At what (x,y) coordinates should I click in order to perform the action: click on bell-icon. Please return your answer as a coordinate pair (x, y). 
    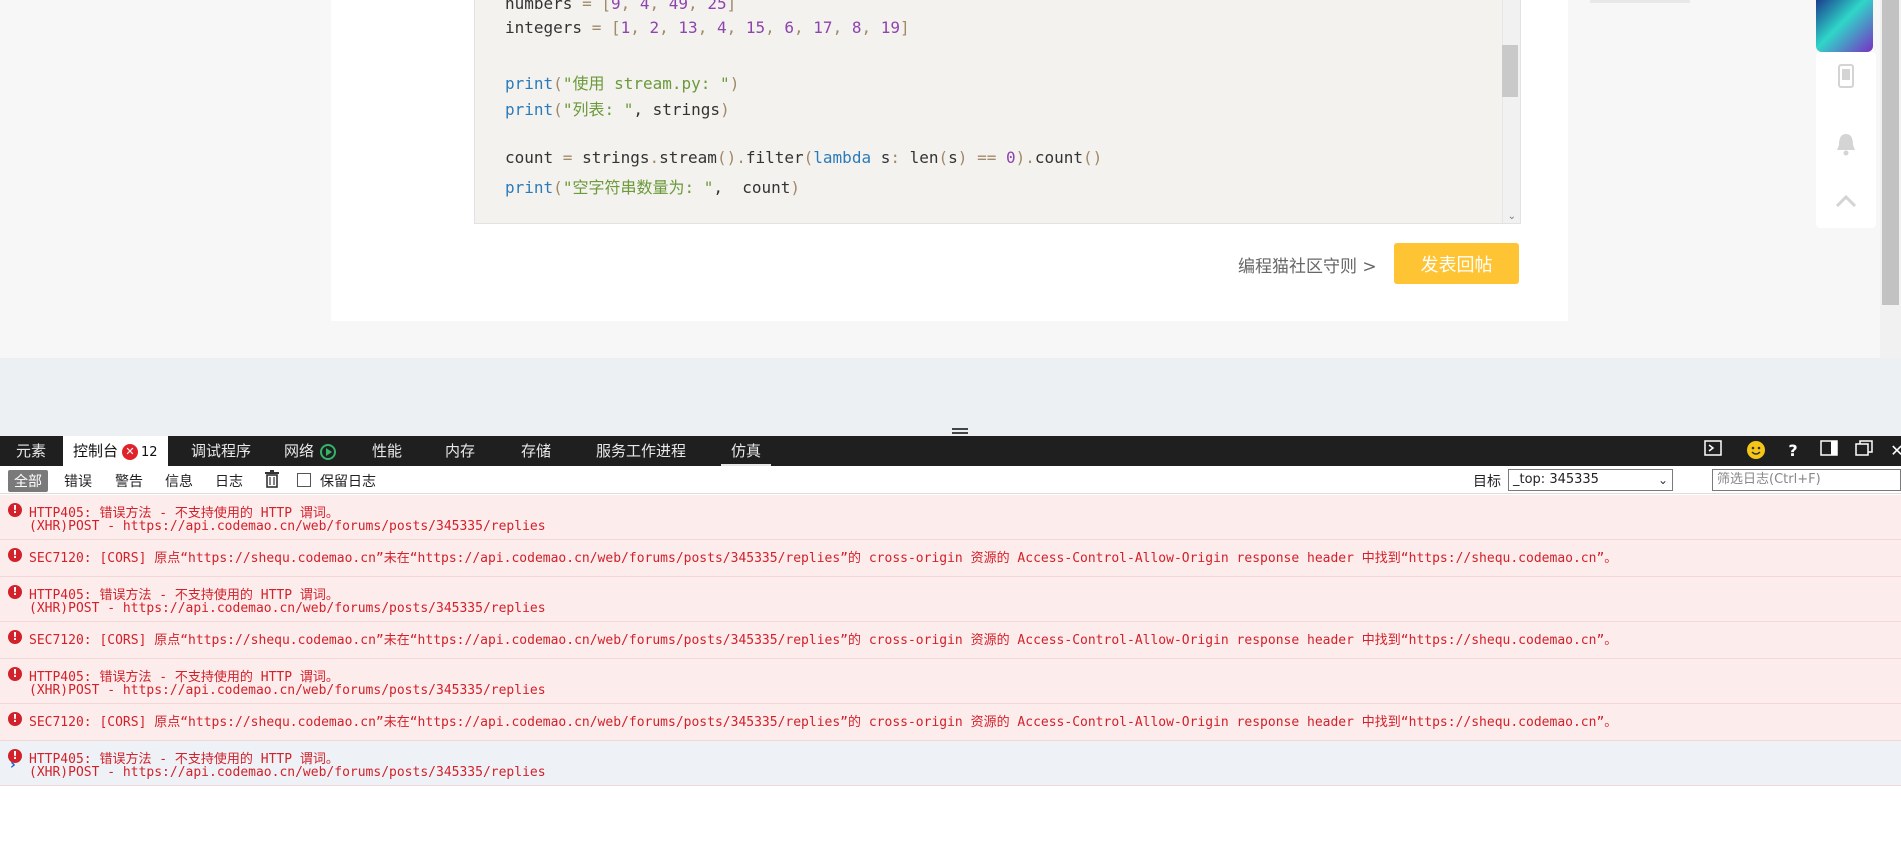
    Looking at the image, I should click on (1846, 145).